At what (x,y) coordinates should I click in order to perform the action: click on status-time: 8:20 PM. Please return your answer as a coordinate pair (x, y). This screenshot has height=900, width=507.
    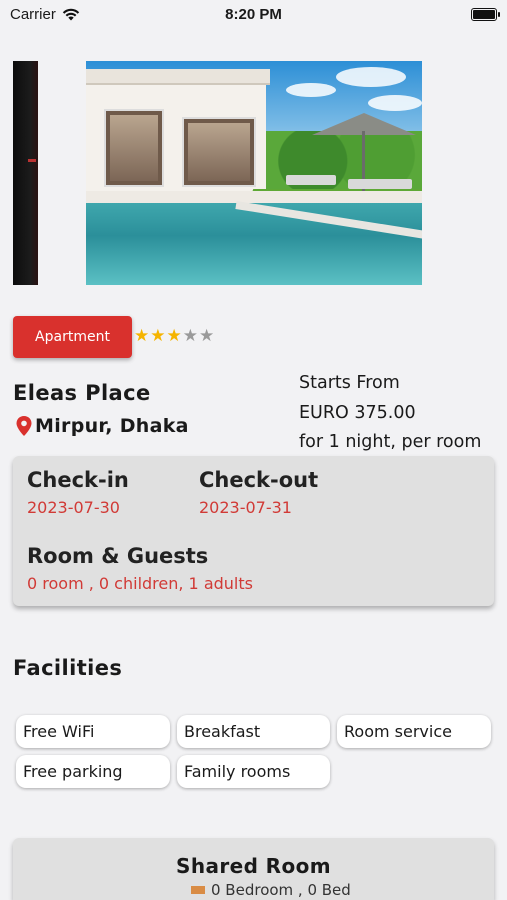
    Looking at the image, I should click on (253, 14).